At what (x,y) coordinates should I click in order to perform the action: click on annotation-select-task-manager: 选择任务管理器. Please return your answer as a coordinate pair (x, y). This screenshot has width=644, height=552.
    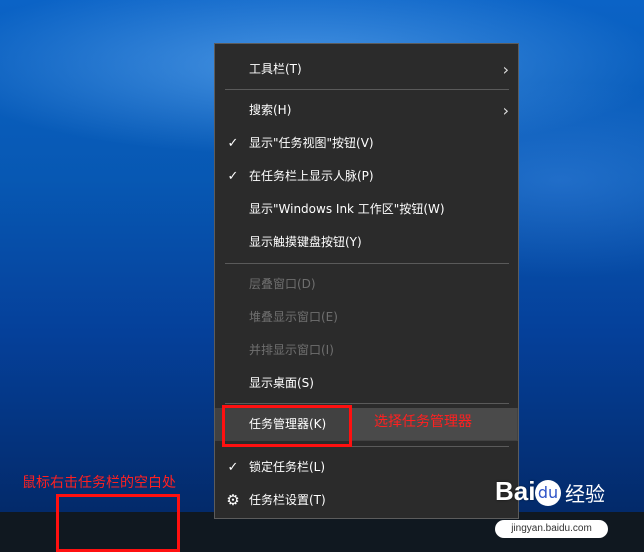
    Looking at the image, I should click on (423, 422).